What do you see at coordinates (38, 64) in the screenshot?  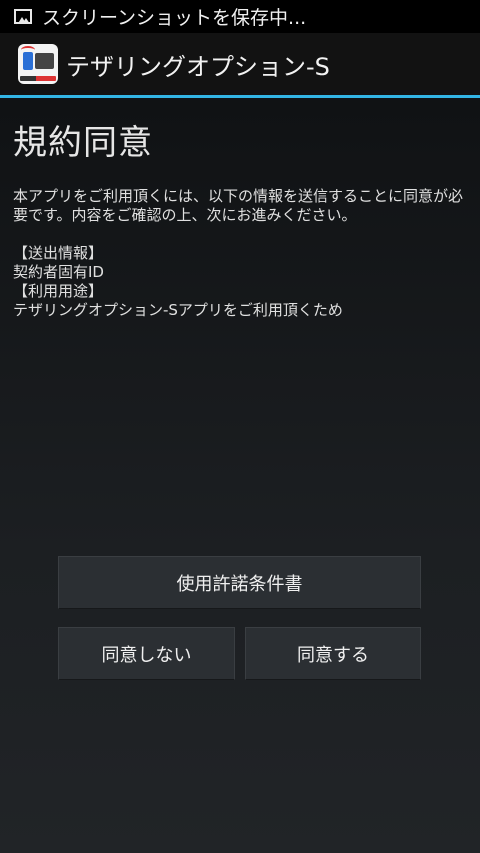 I see `tethering-app-icon` at bounding box center [38, 64].